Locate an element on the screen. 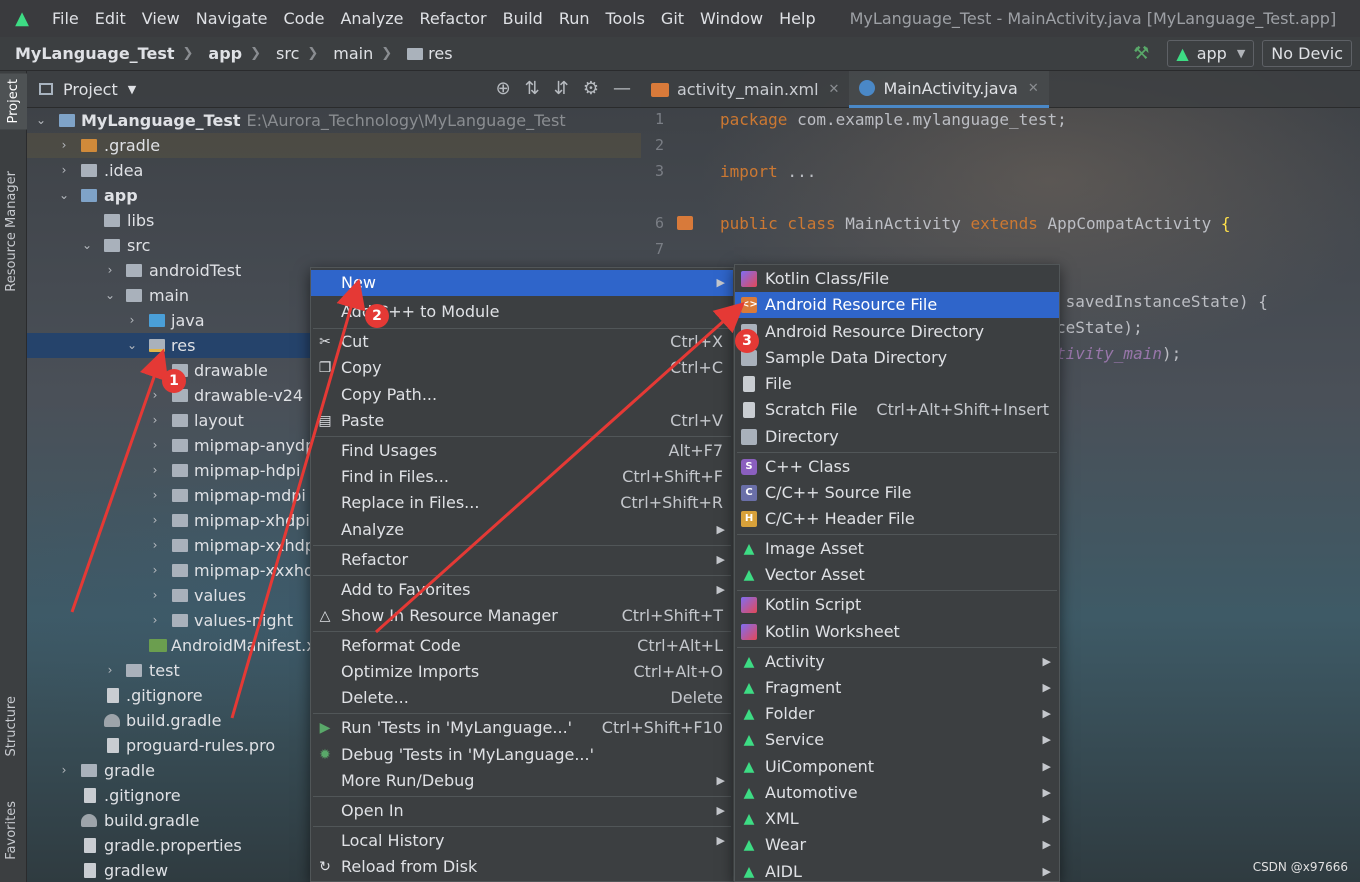  menu-item-delete: Delete... Delete is located at coordinates (522, 698).